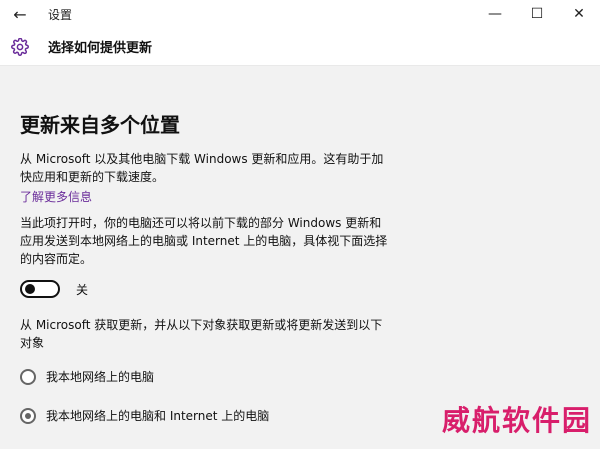 The height and width of the screenshot is (449, 600). I want to click on header-title: 选择如何提供更新, so click(100, 48).